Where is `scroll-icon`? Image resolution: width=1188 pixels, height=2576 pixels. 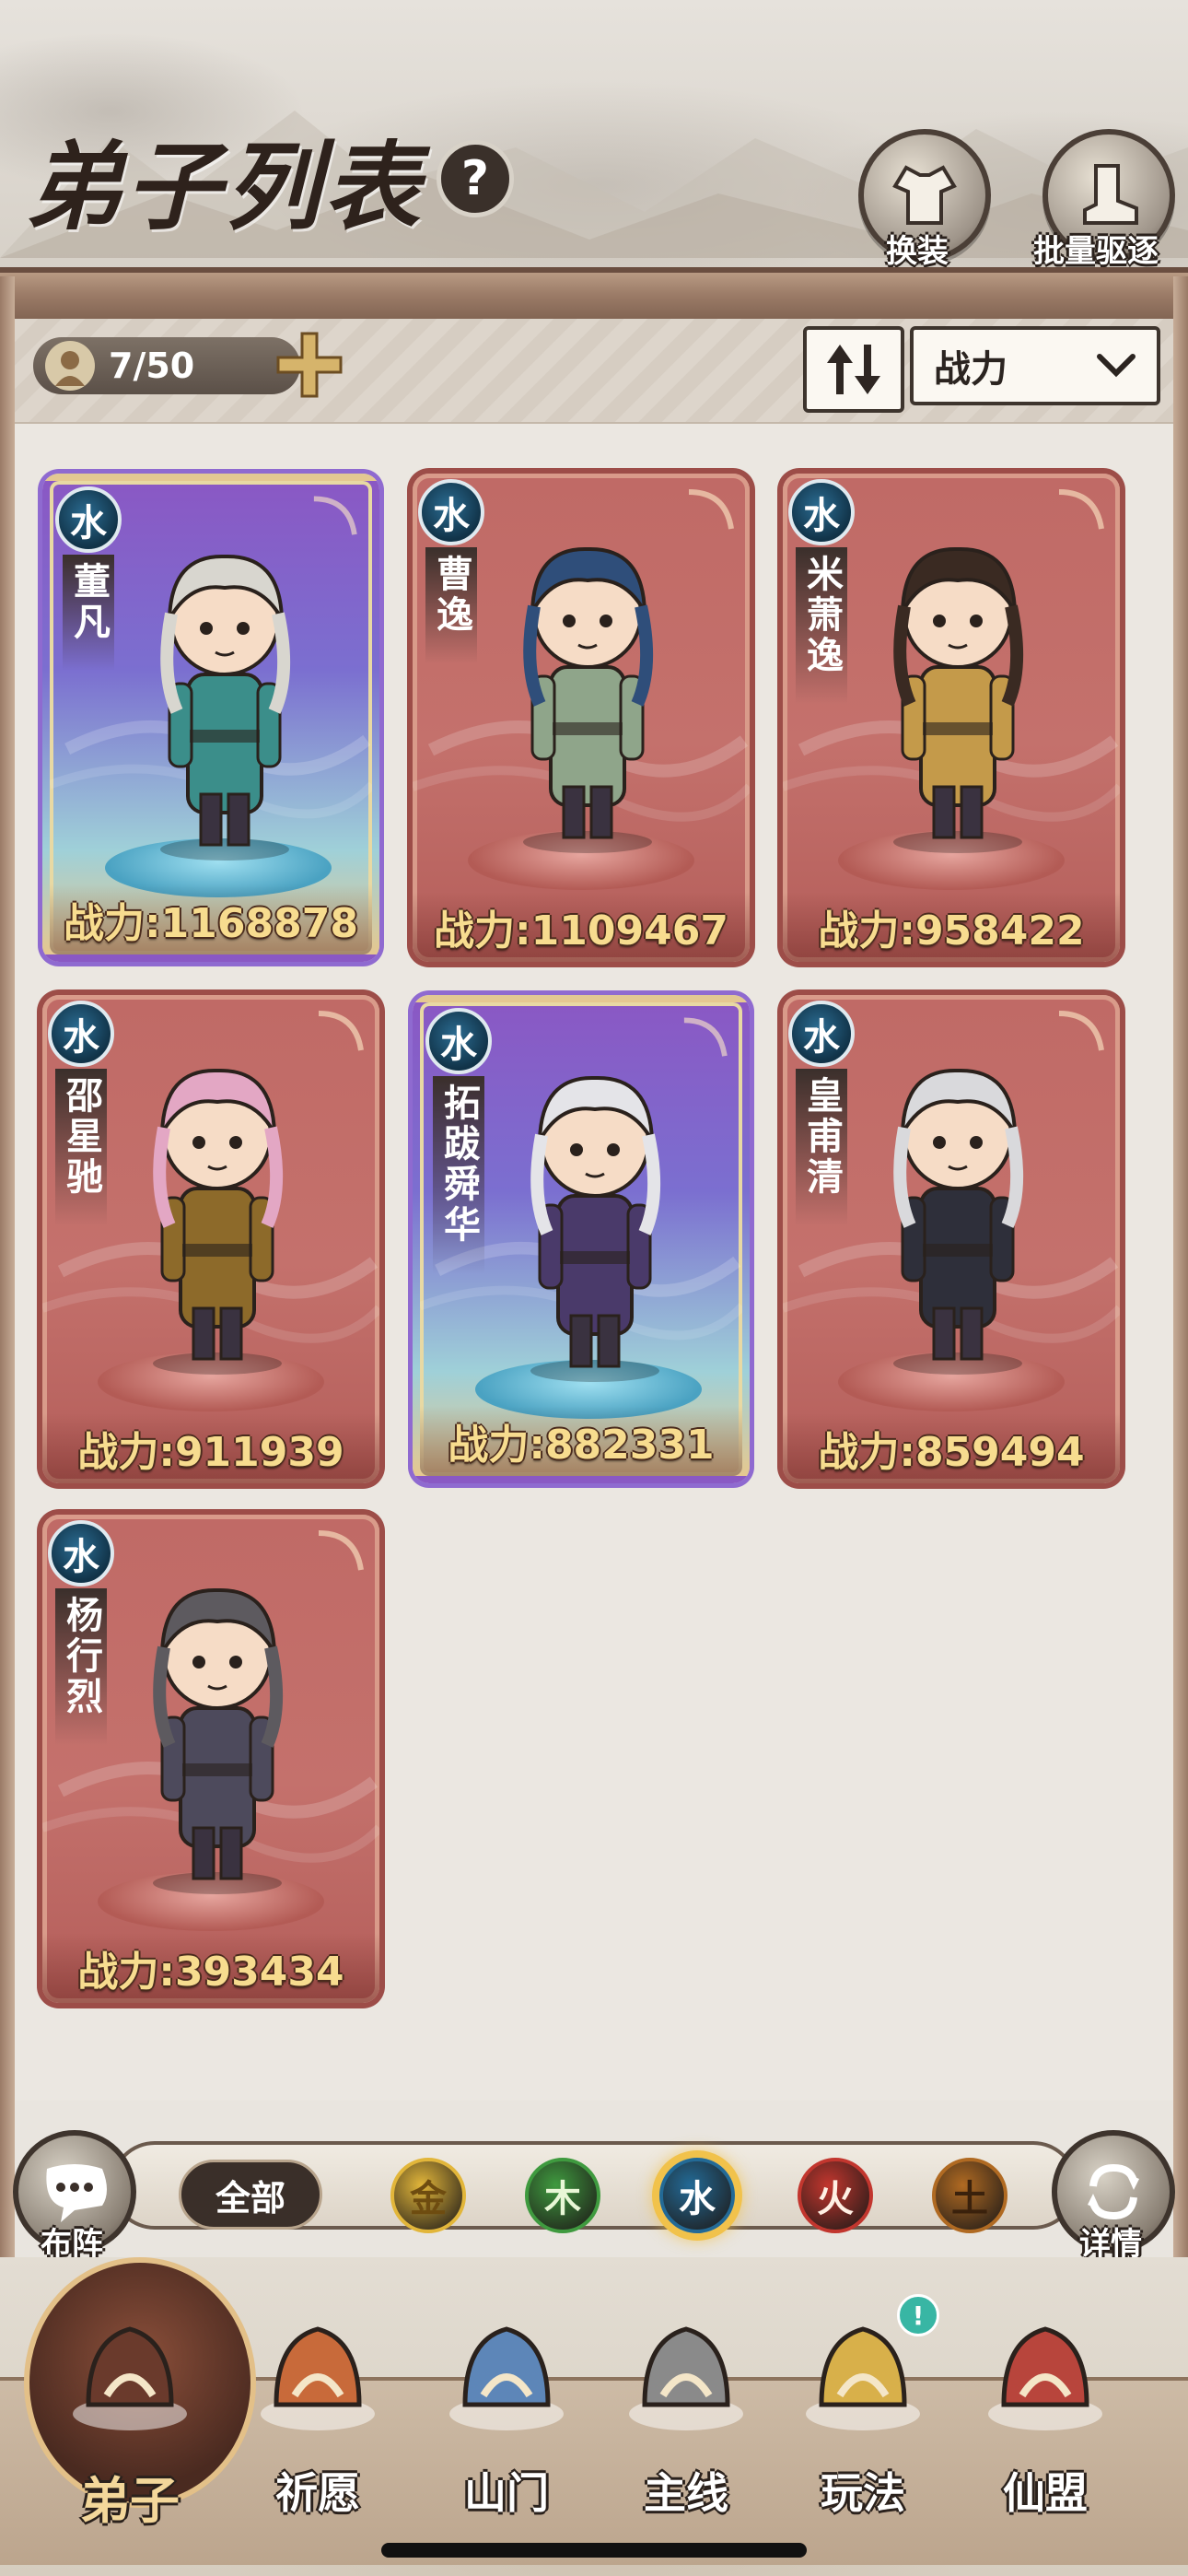
scroll-icon is located at coordinates (318, 2378).